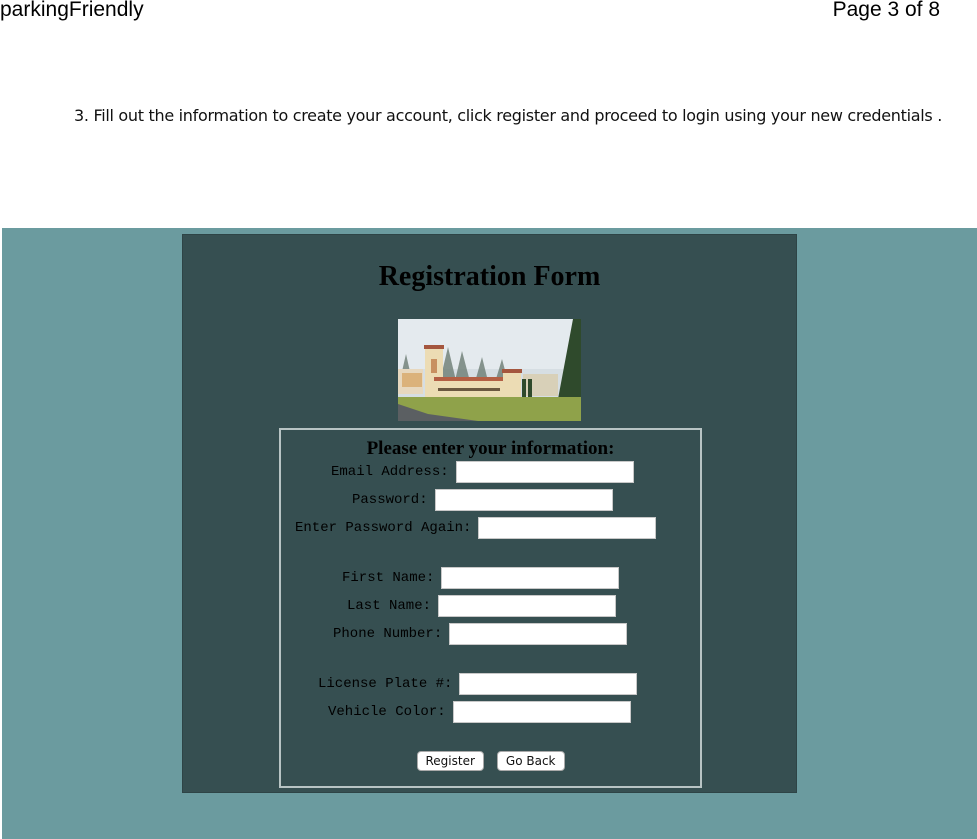 The height and width of the screenshot is (839, 977). What do you see at coordinates (886, 10) in the screenshot?
I see `page-indicator: Page 3 of 8` at bounding box center [886, 10].